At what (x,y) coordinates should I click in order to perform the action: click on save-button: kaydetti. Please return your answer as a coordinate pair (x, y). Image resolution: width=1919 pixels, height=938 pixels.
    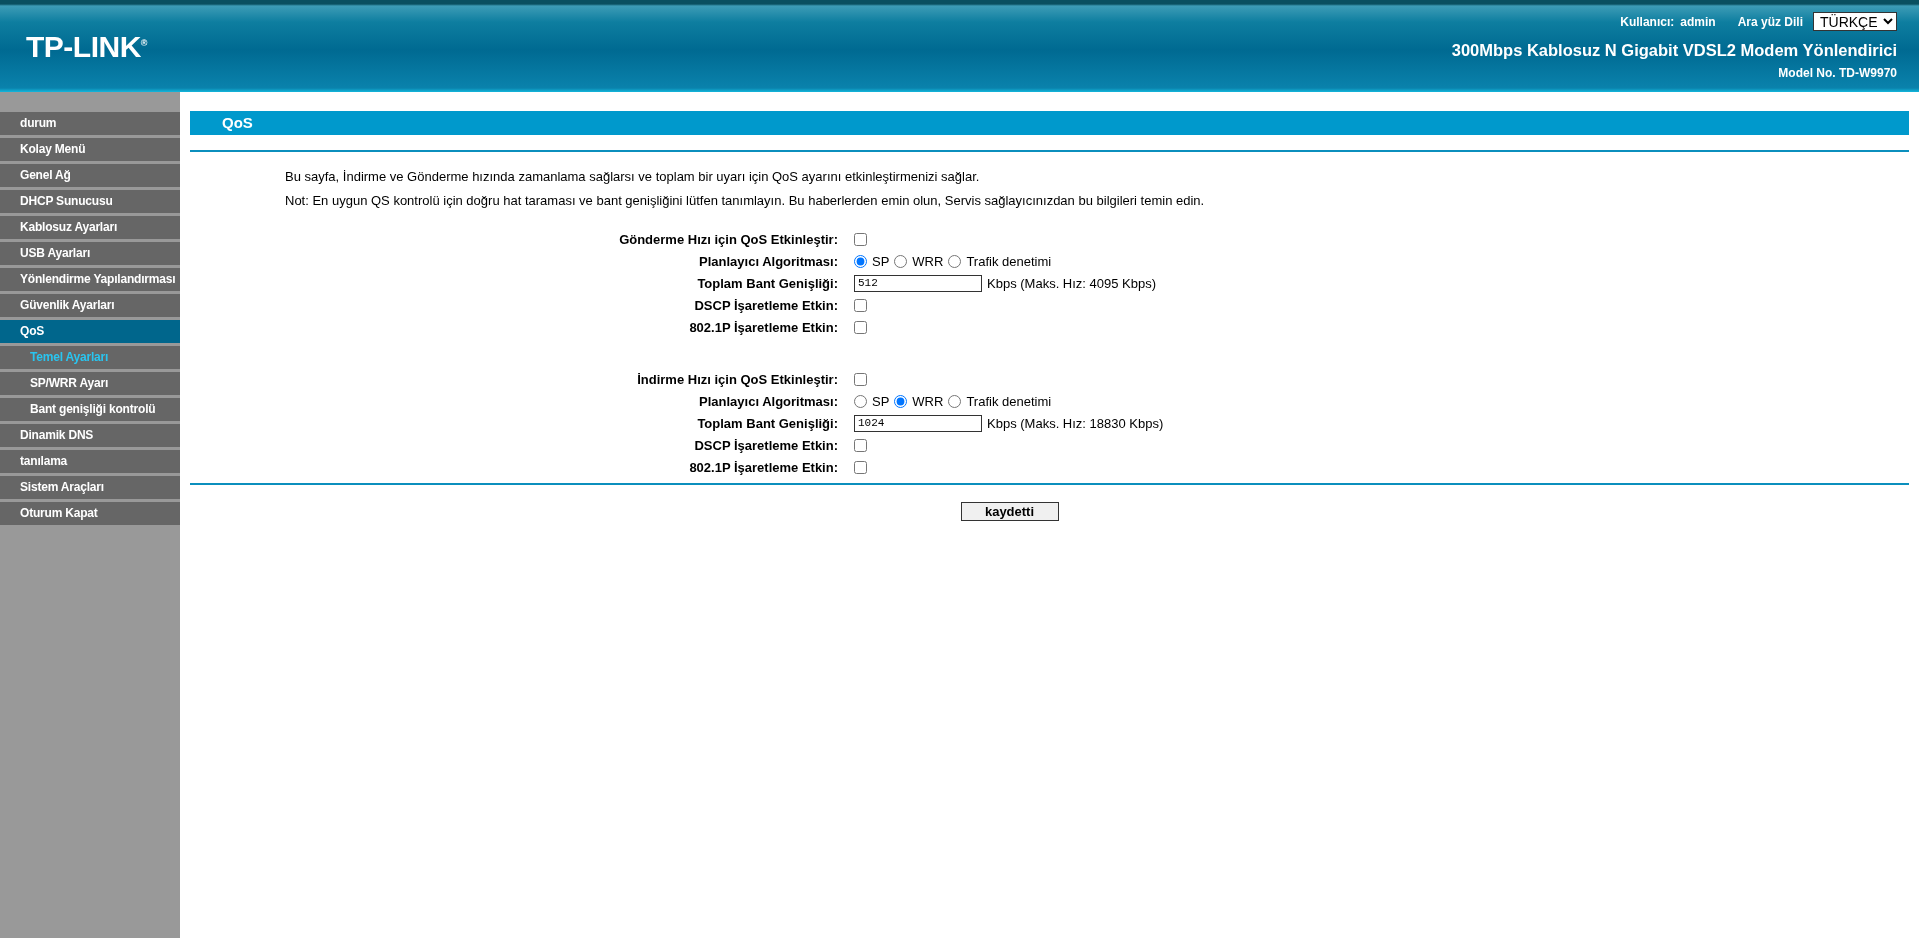
    Looking at the image, I should click on (1009, 511).